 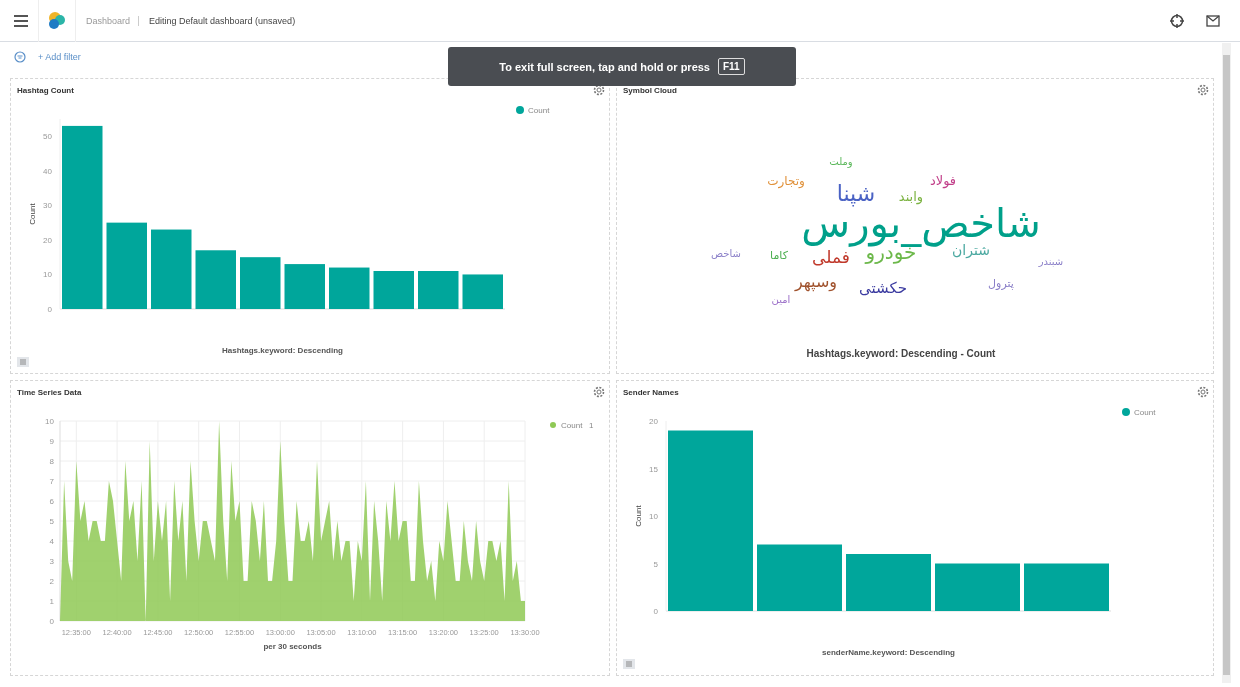 I want to click on page-title: Editing Default dashboard (unsaved), so click(x=222, y=20).